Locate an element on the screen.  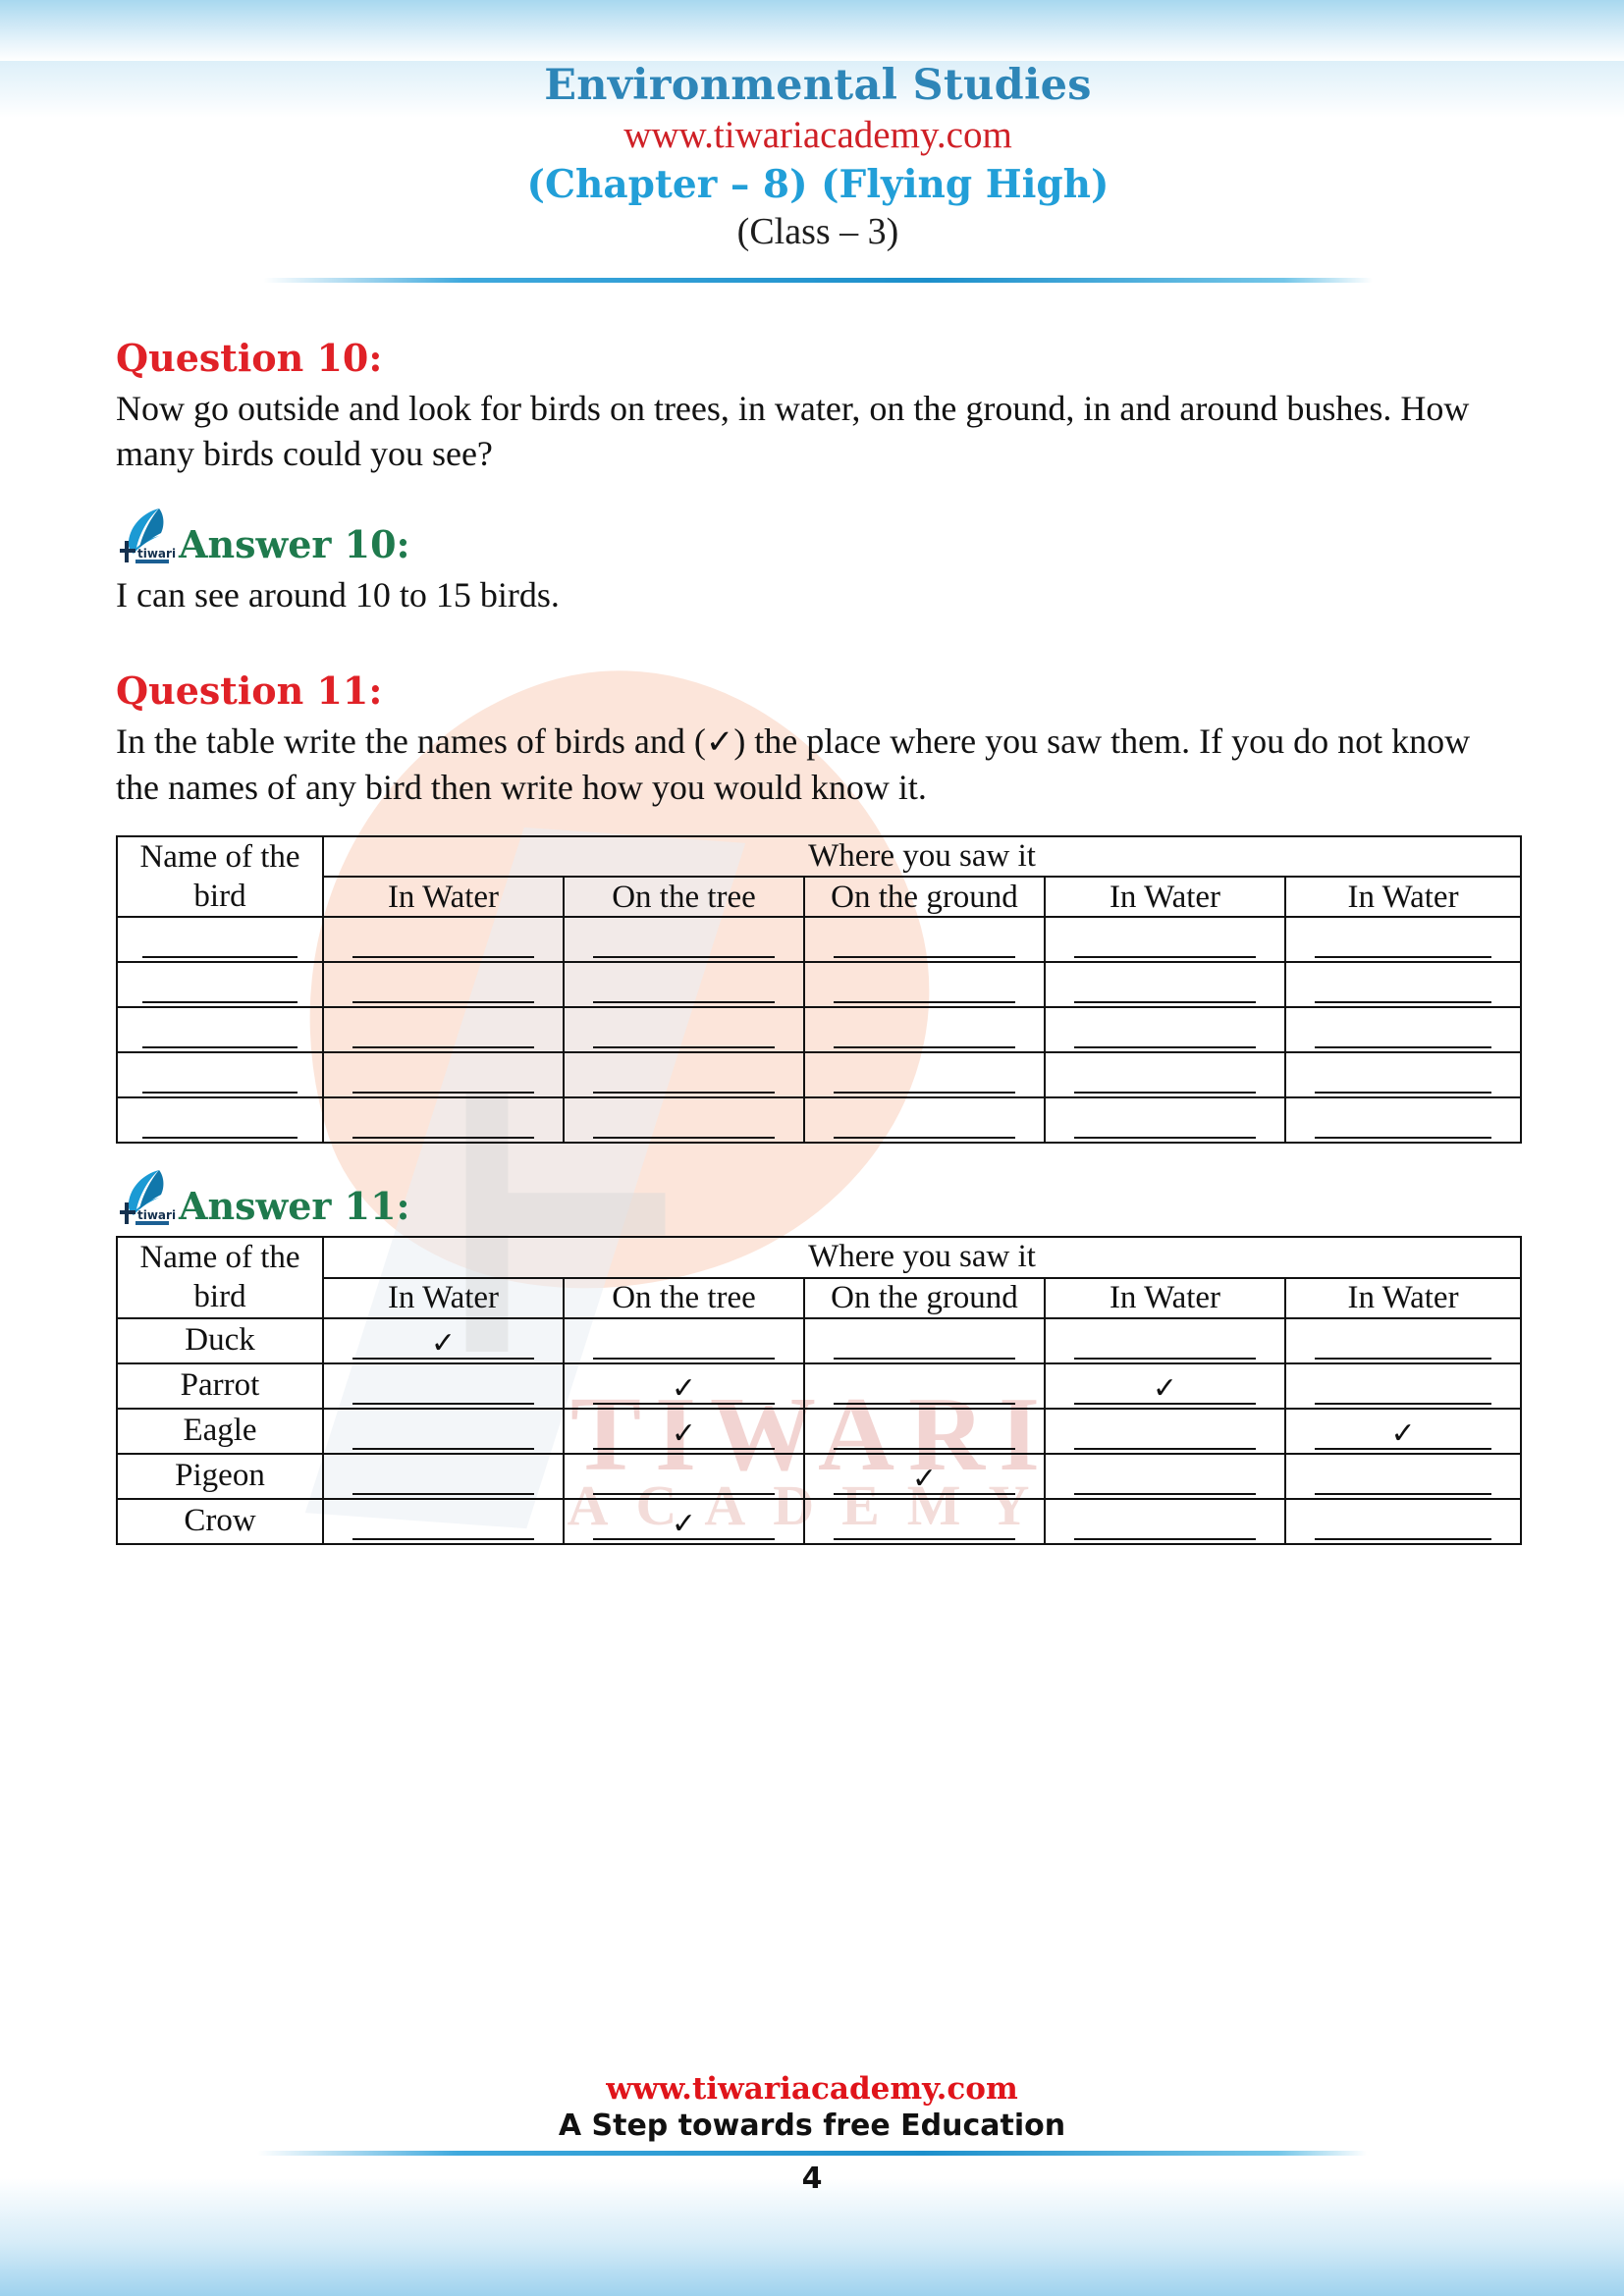
table-row: Parrot ✓ ✓ is located at coordinates (819, 1386).